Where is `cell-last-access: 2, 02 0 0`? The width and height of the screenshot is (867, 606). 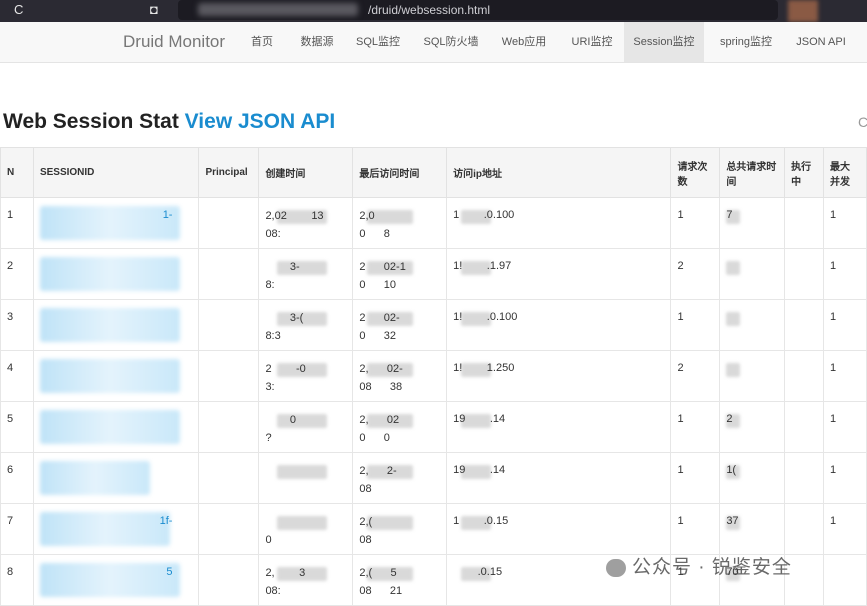
cell-last-access: 2, 02 0 0 is located at coordinates (400, 427).